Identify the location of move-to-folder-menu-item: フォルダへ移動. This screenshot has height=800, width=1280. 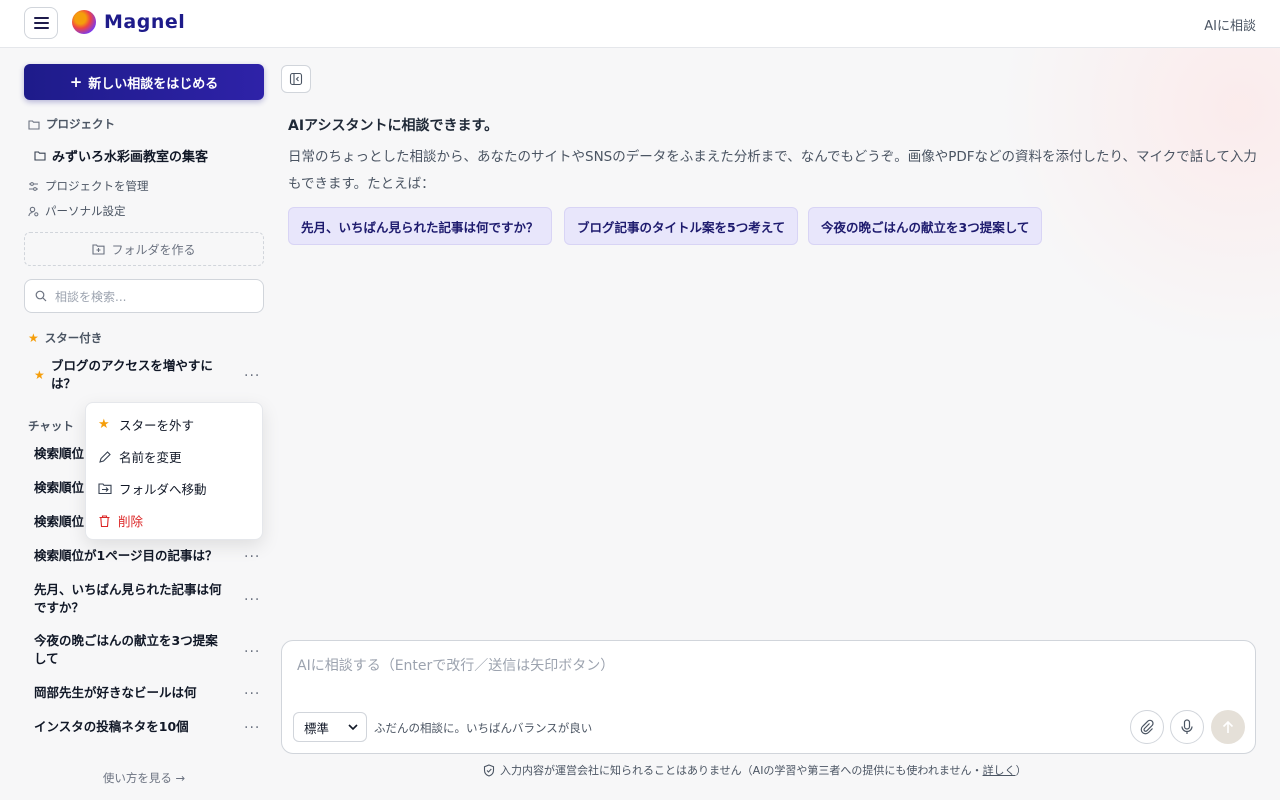
(152, 488).